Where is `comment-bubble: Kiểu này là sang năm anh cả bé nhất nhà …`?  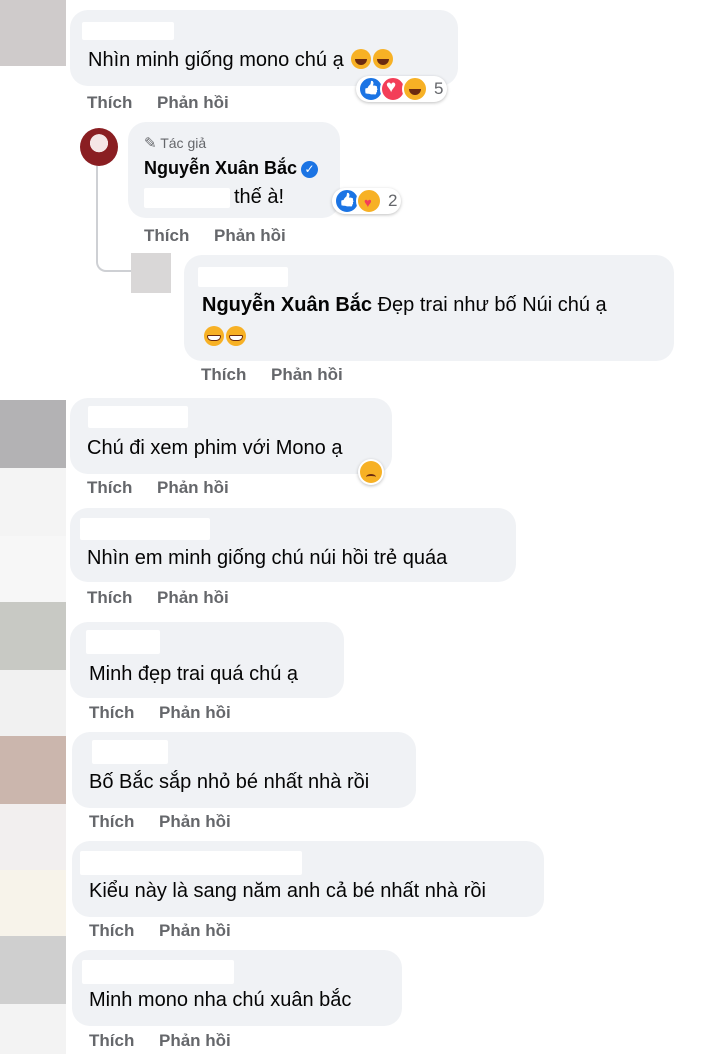 comment-bubble: Kiểu này là sang năm anh cả bé nhất nhà … is located at coordinates (308, 879).